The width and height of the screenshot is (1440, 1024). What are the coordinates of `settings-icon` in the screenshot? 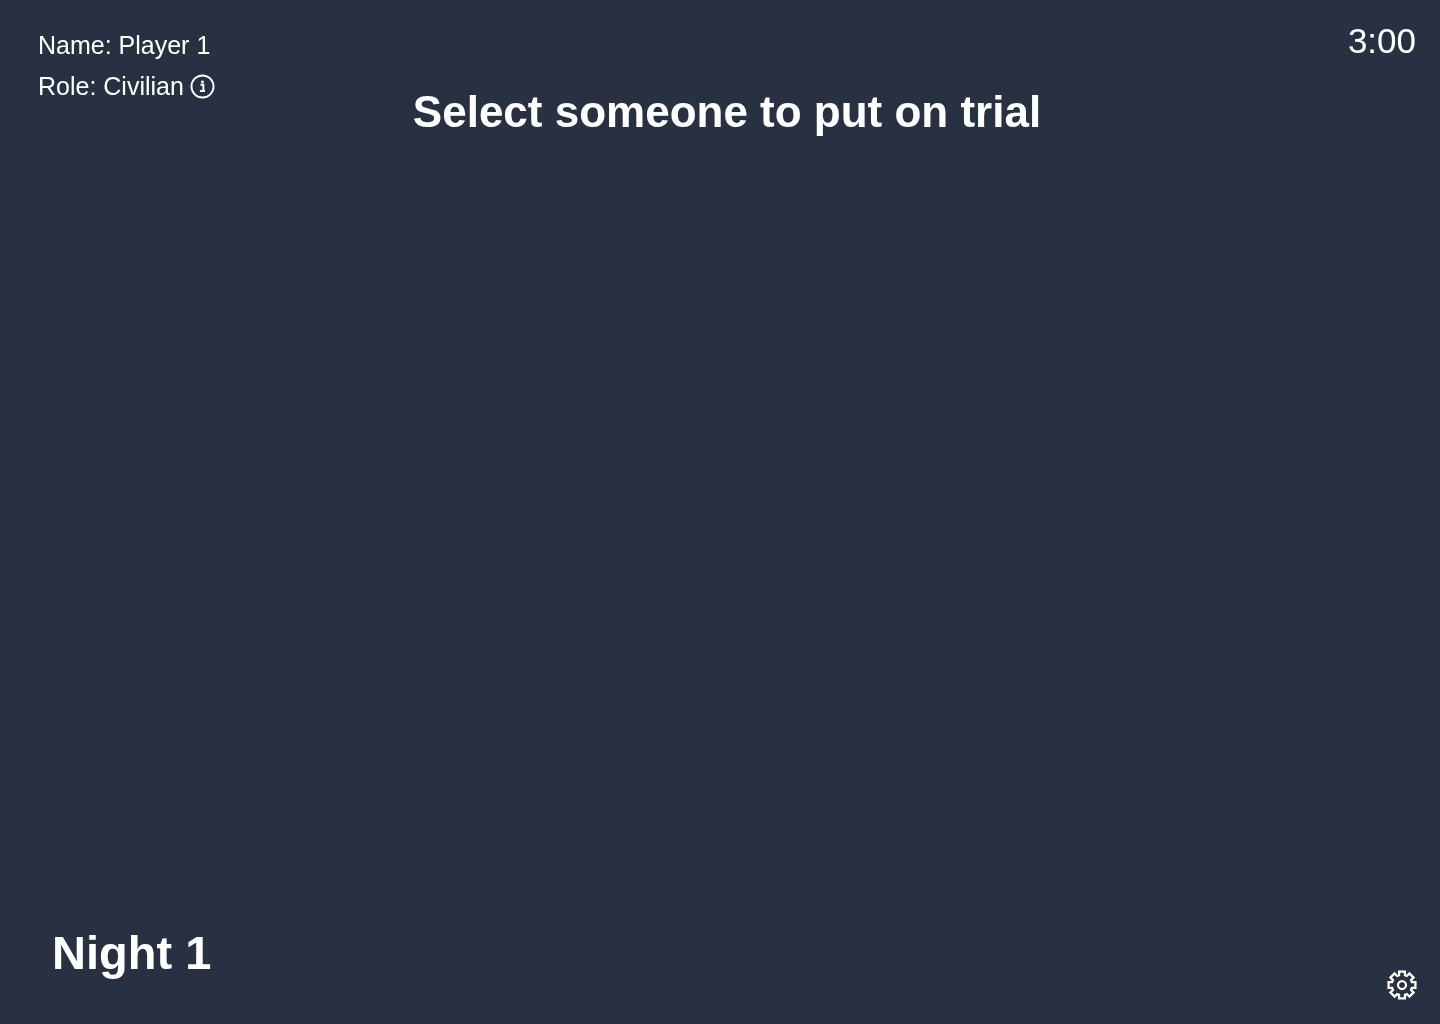 It's located at (1402, 985).